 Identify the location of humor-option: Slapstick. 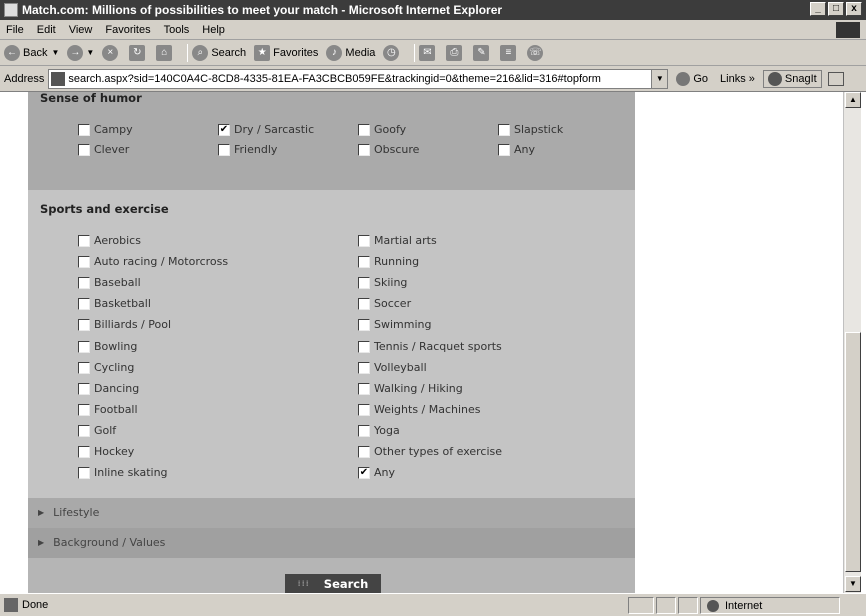
(530, 129).